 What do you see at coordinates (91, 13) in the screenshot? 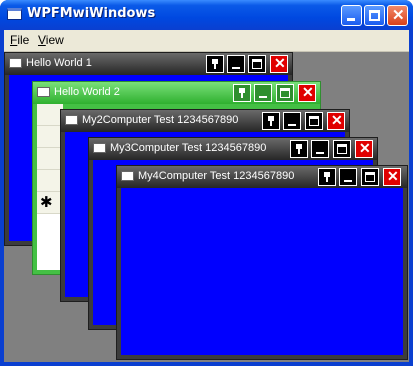
I see `app-title: WPFMwiWindows` at bounding box center [91, 13].